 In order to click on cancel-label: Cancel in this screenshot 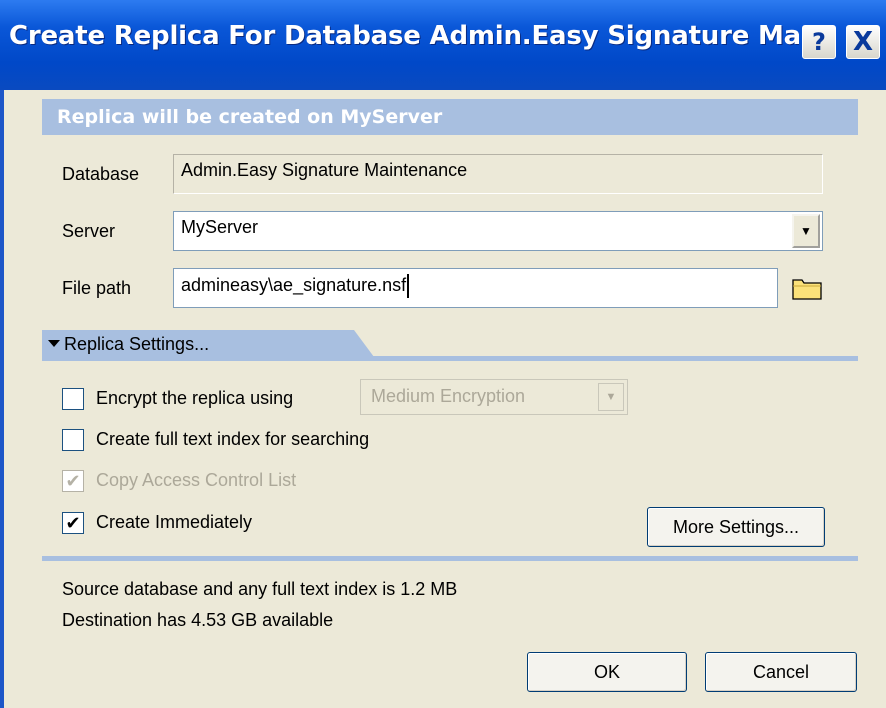, I will do `click(781, 671)`.